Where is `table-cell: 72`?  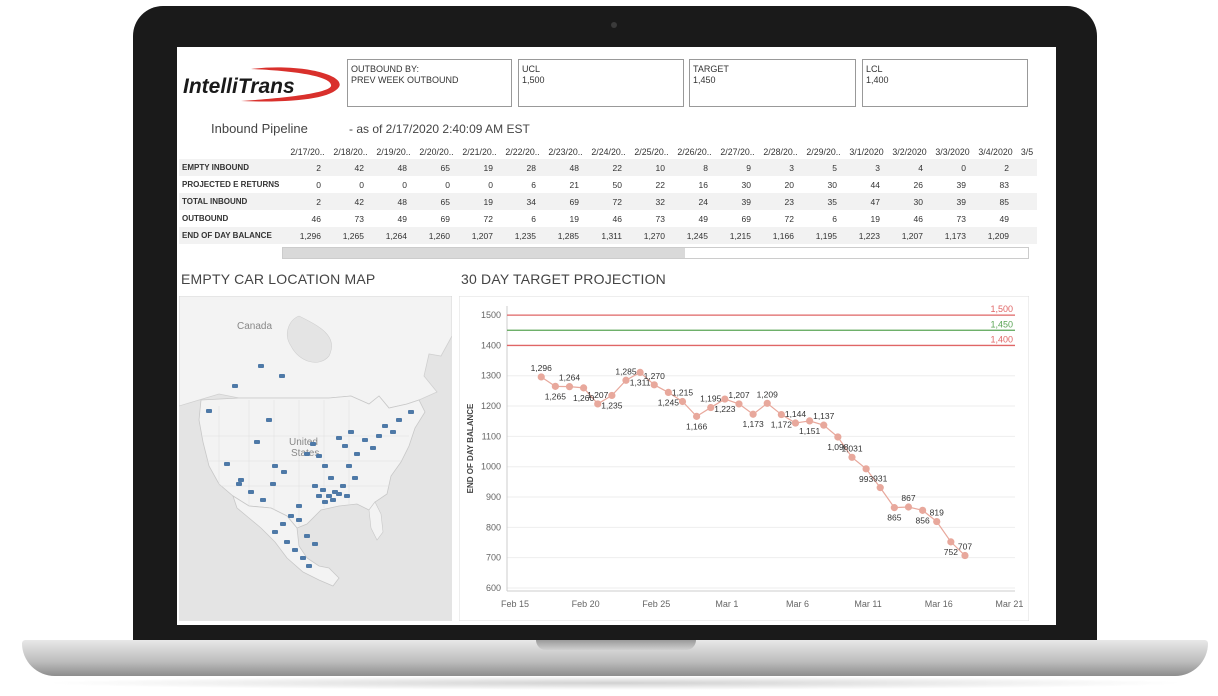
table-cell: 72 is located at coordinates (780, 218).